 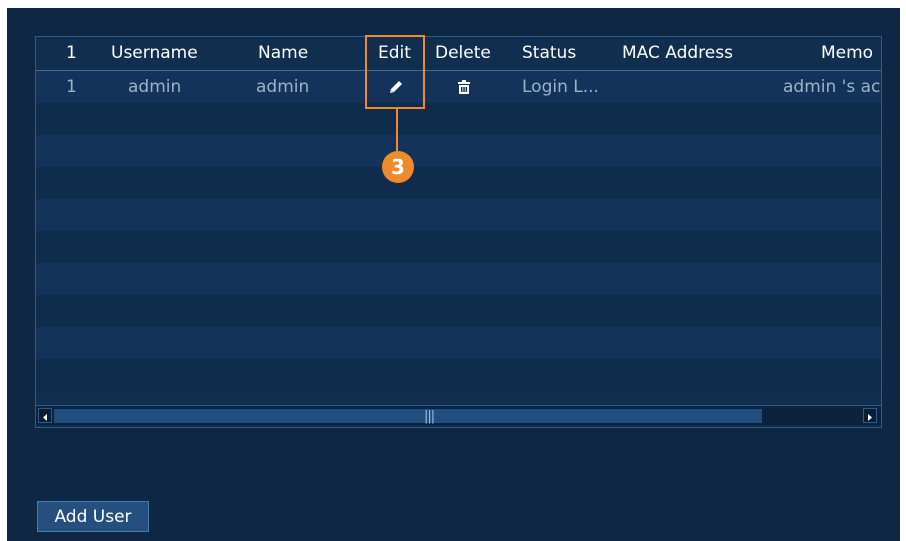 I want to click on scroll-left-button, so click(x=45, y=415).